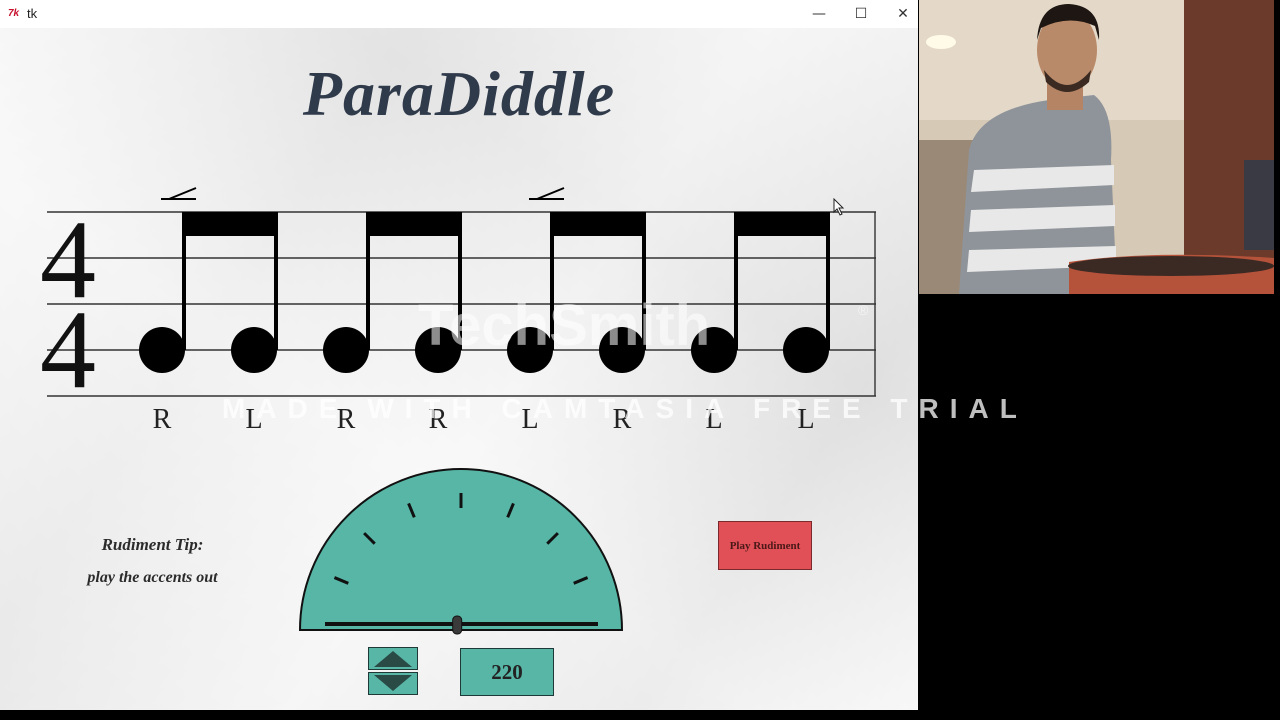 Image resolution: width=1280 pixels, height=720 pixels. I want to click on sticking-label: R, so click(162, 419).